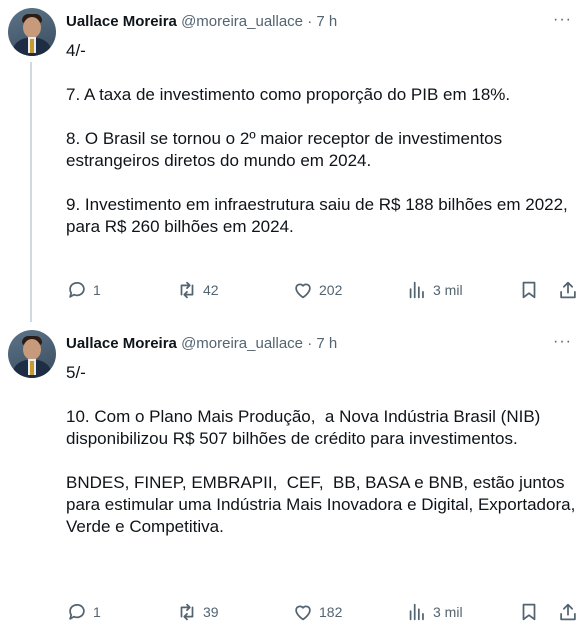 This screenshot has height=633, width=584. Describe the element at coordinates (331, 290) in the screenshot. I see `like-count: 202` at that location.